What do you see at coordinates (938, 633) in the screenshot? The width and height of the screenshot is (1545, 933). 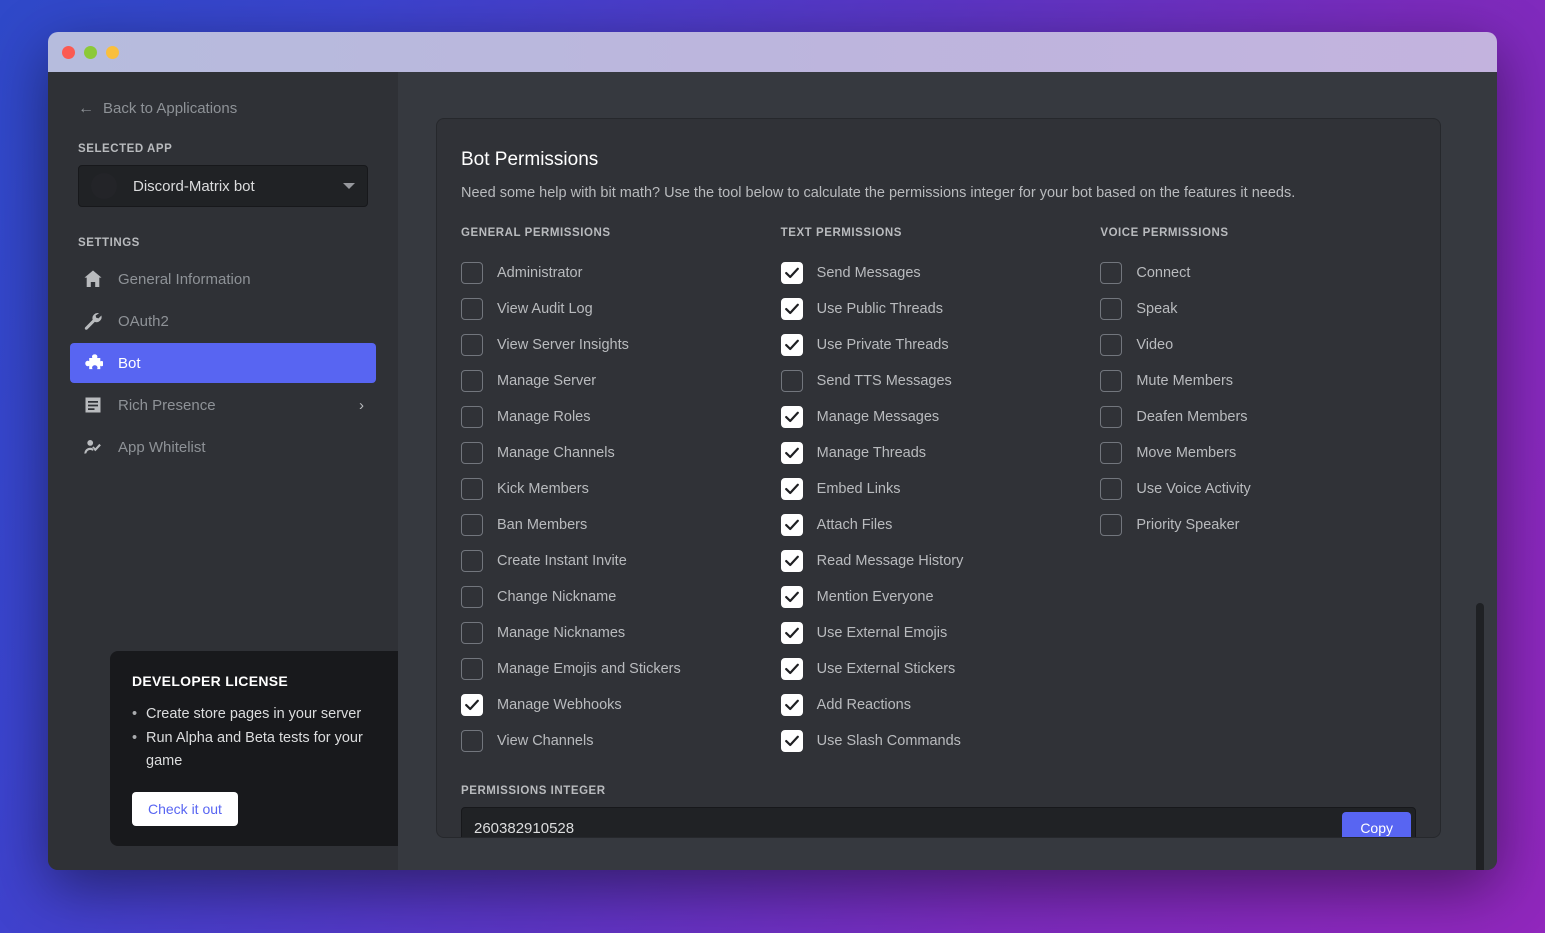 I see `permission-row: Use External Emojis` at bounding box center [938, 633].